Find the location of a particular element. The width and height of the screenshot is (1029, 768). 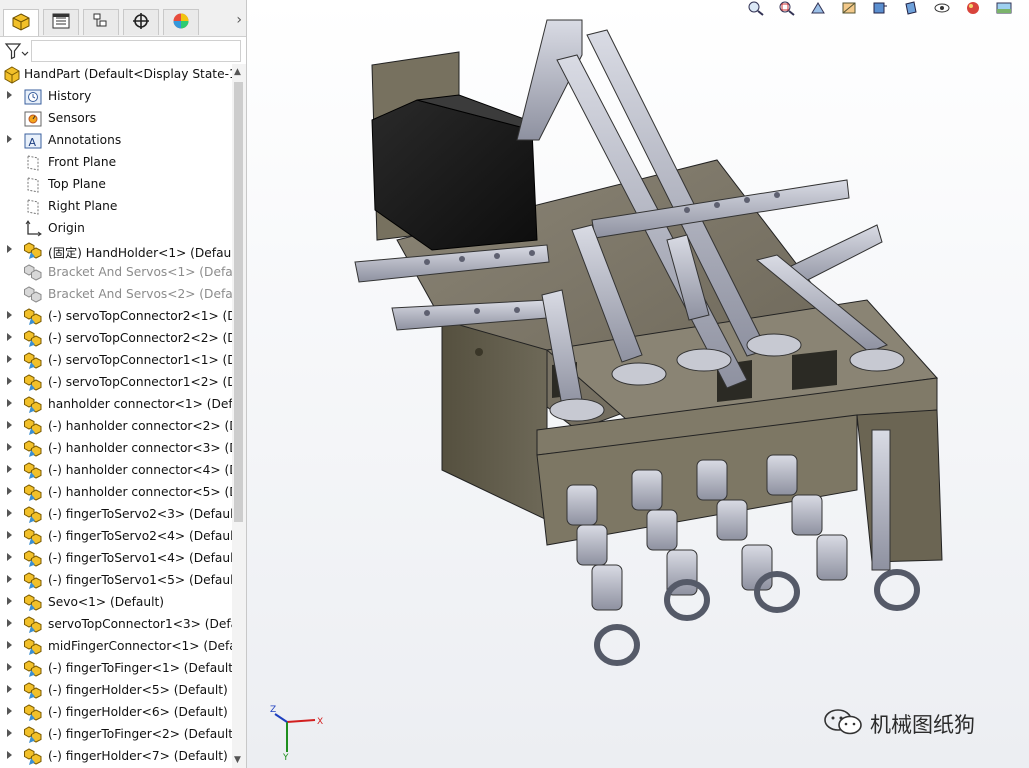

tree-item-label: Bracket And Servos<1> (Defau is located at coordinates (140, 272).